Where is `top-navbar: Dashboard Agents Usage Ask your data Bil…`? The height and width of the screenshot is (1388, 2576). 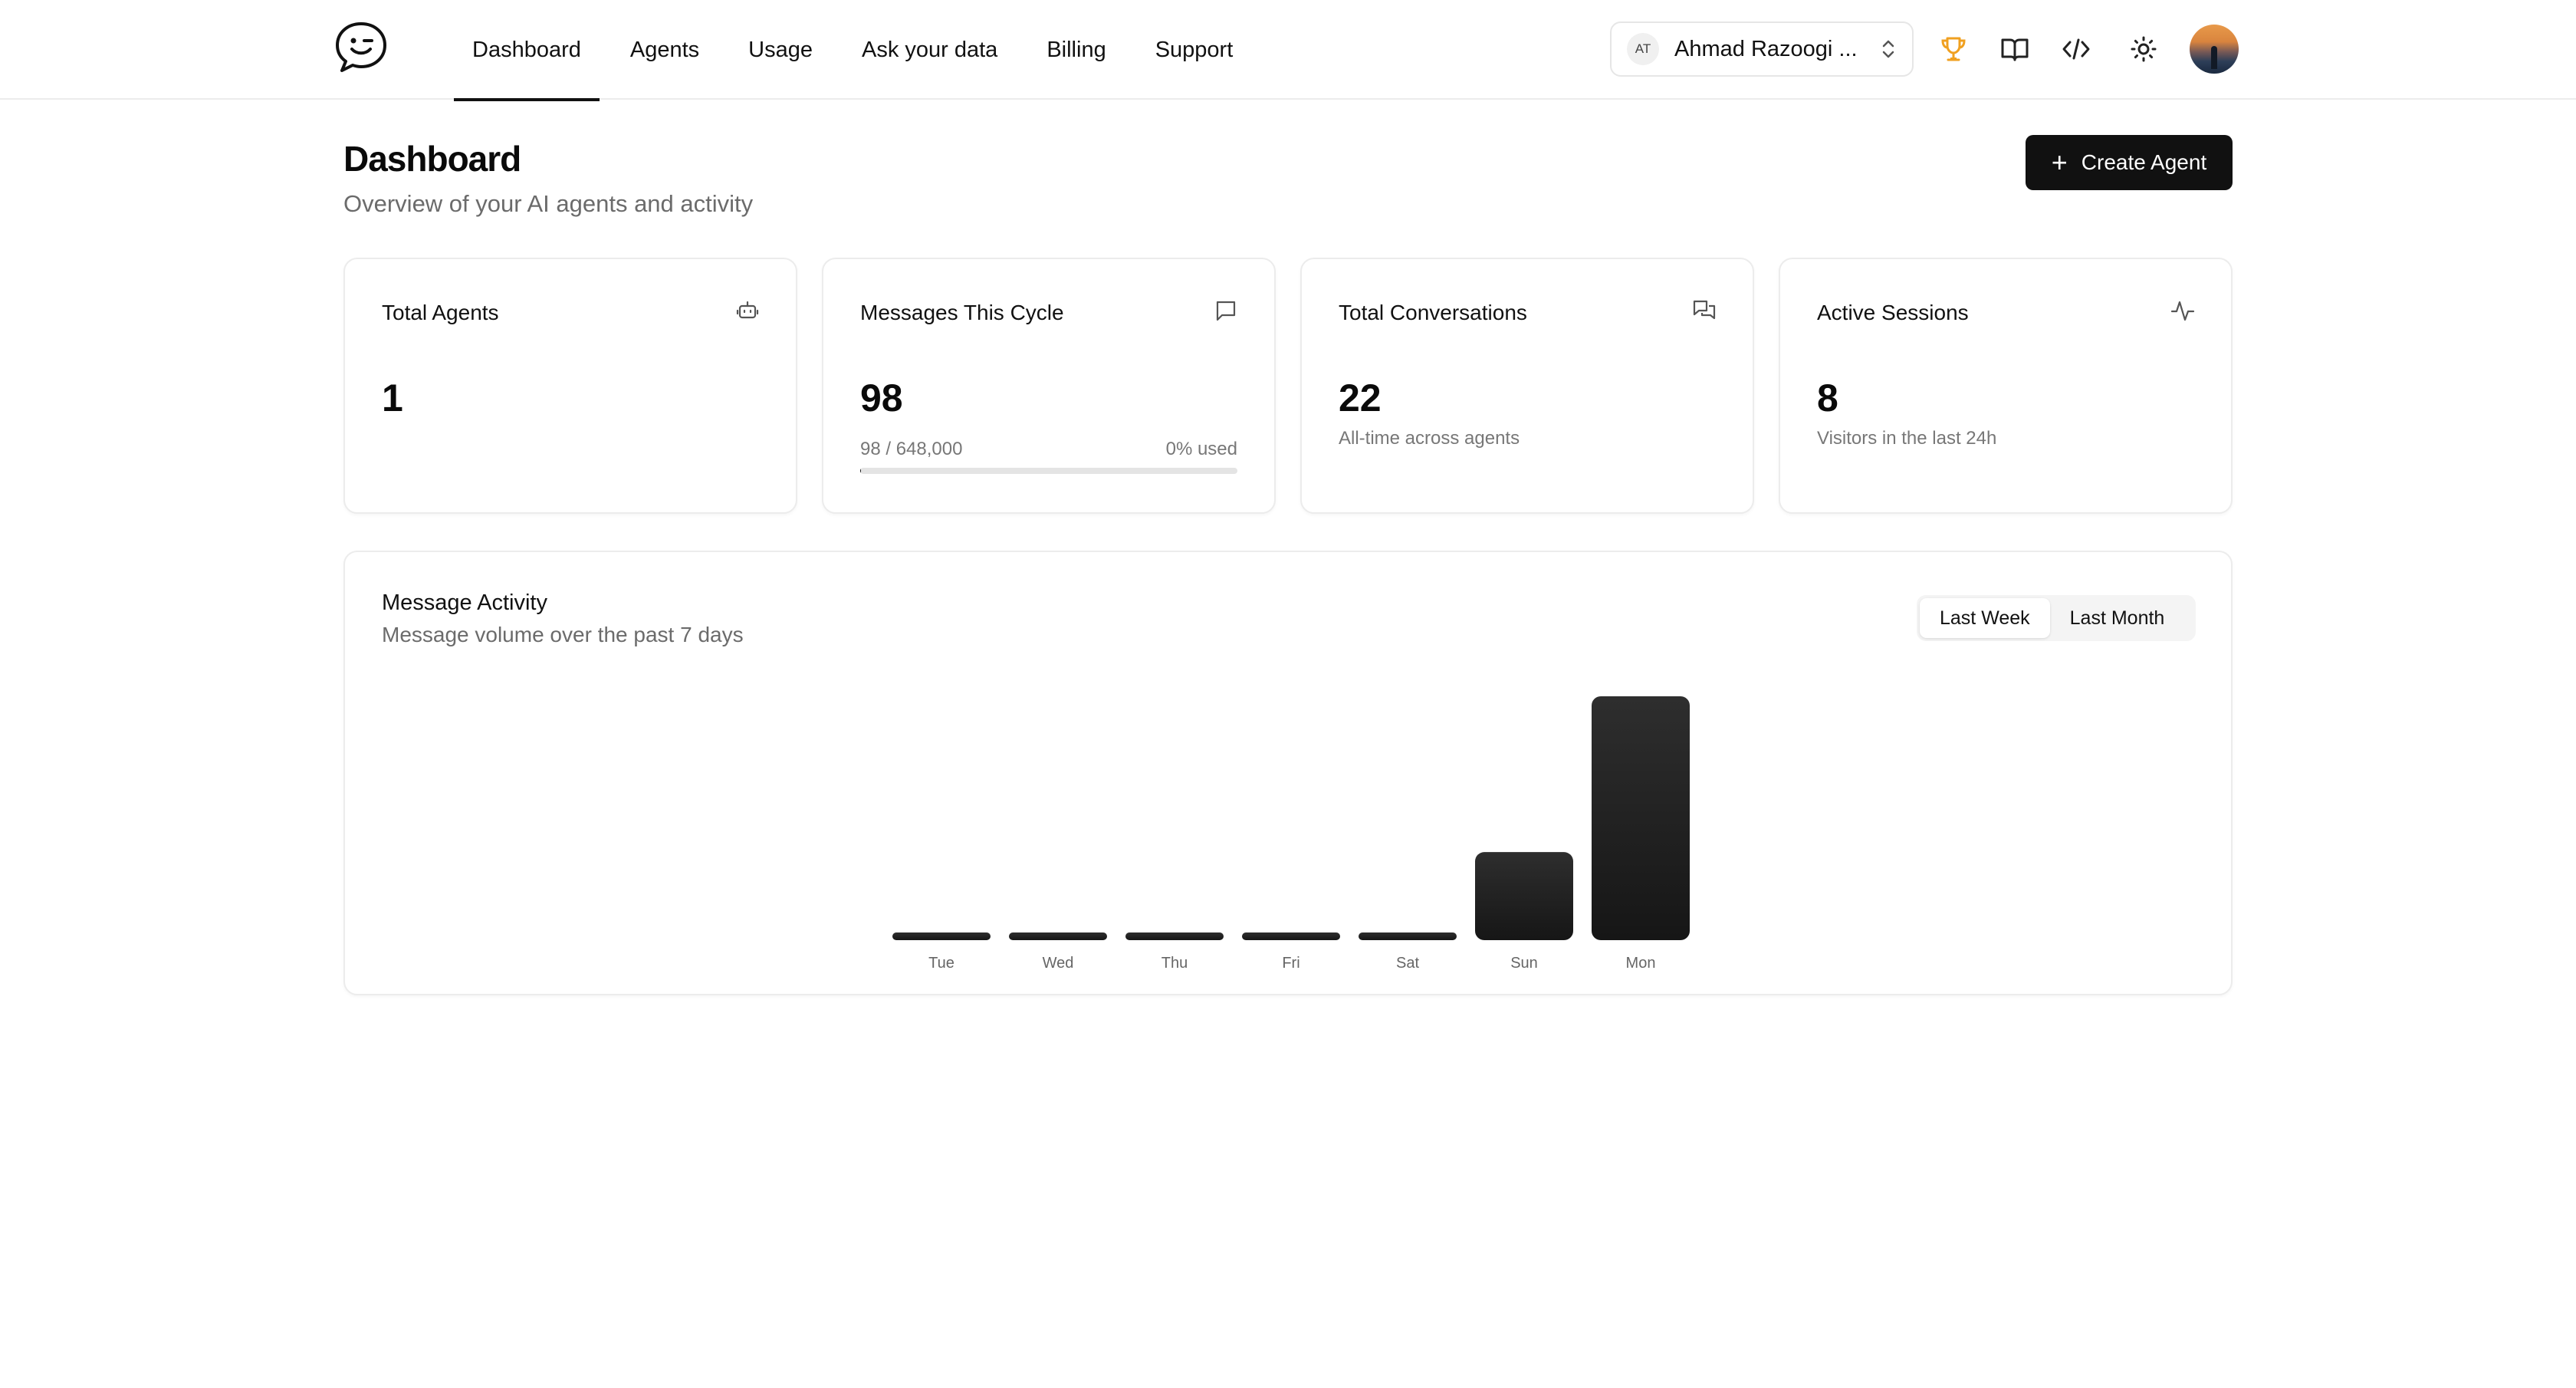 top-navbar: Dashboard Agents Usage Ask your data Bil… is located at coordinates (1288, 50).